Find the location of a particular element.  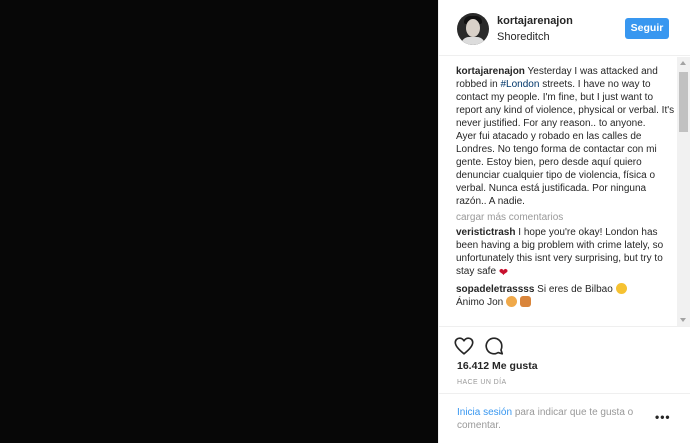

login-link: Inicia sesión is located at coordinates (484, 412).